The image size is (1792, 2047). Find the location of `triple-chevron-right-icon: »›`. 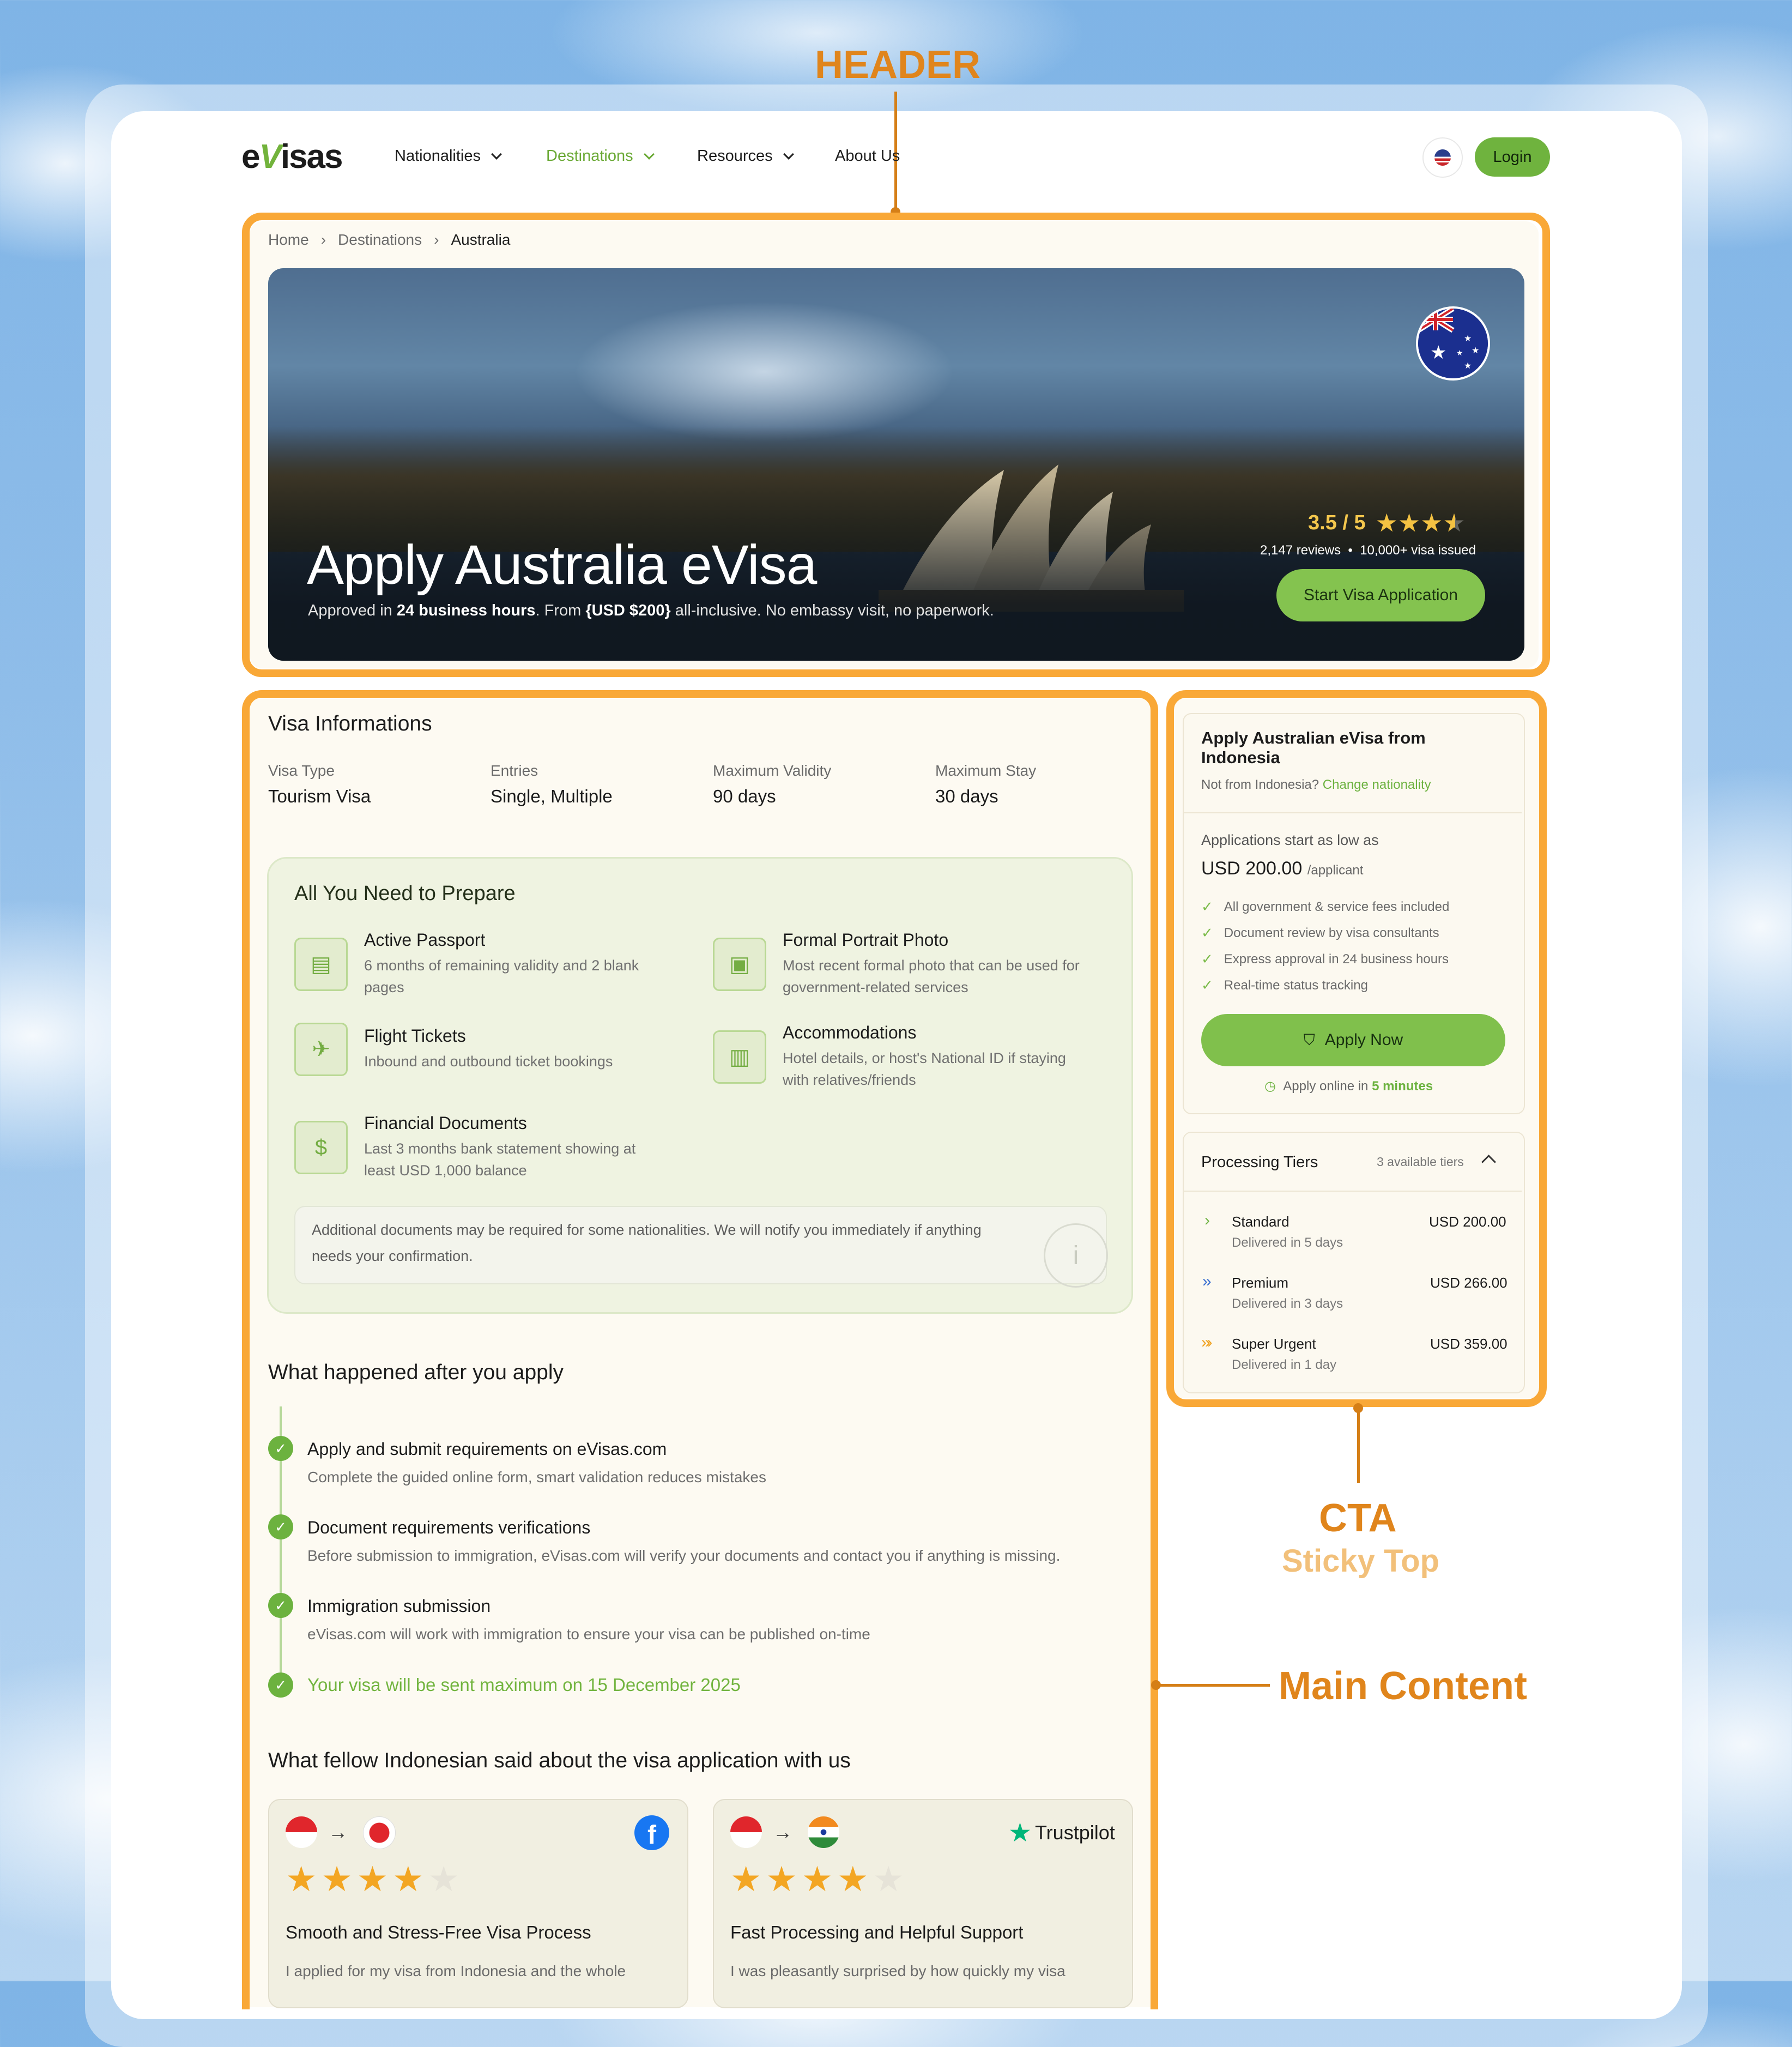

triple-chevron-right-icon: »› is located at coordinates (1207, 1342).